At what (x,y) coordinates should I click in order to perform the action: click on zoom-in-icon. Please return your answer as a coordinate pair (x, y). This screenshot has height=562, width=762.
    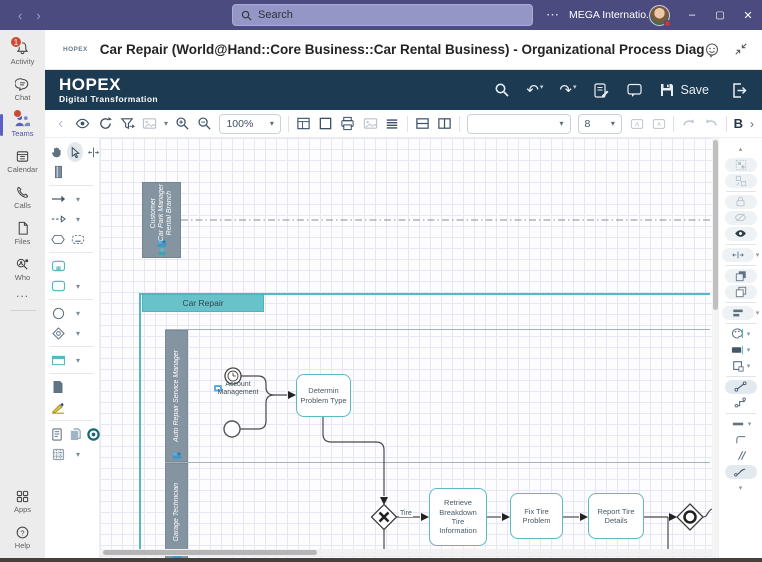
    Looking at the image, I should click on (182, 124).